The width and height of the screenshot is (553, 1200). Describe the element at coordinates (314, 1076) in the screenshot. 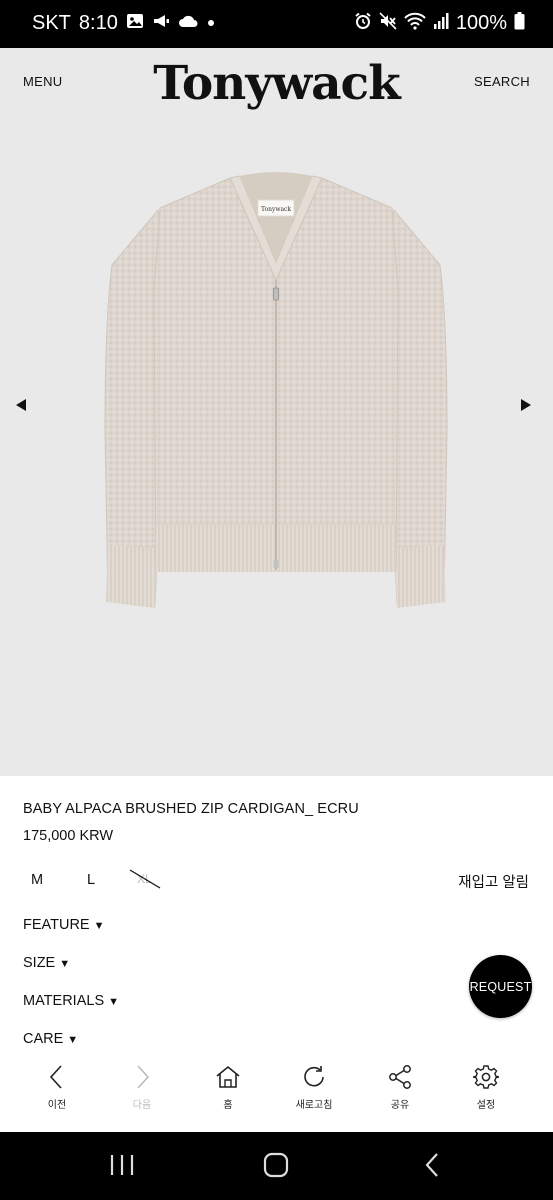

I see `refresh-icon` at that location.